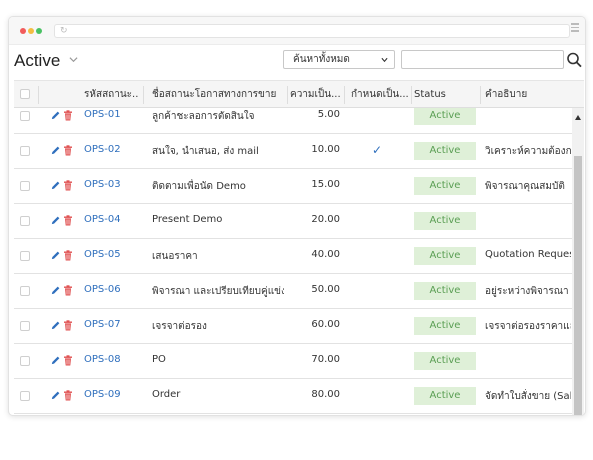  Describe the element at coordinates (102, 254) in the screenshot. I see `row-code-link: OPS-05` at that location.